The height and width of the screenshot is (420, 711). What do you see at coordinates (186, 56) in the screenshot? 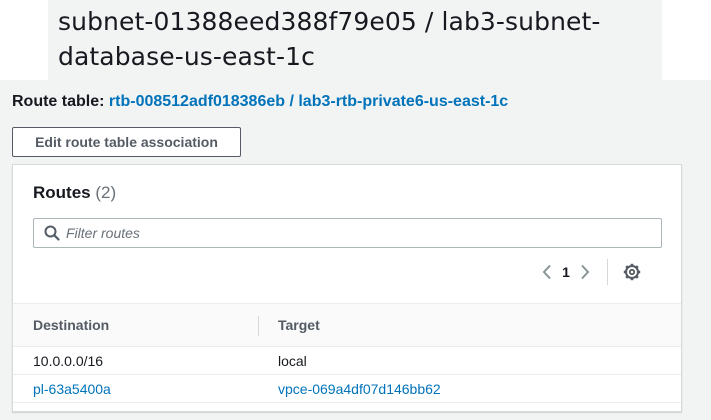
I see `subnet-title-line-2: database-us-east-1c` at bounding box center [186, 56].